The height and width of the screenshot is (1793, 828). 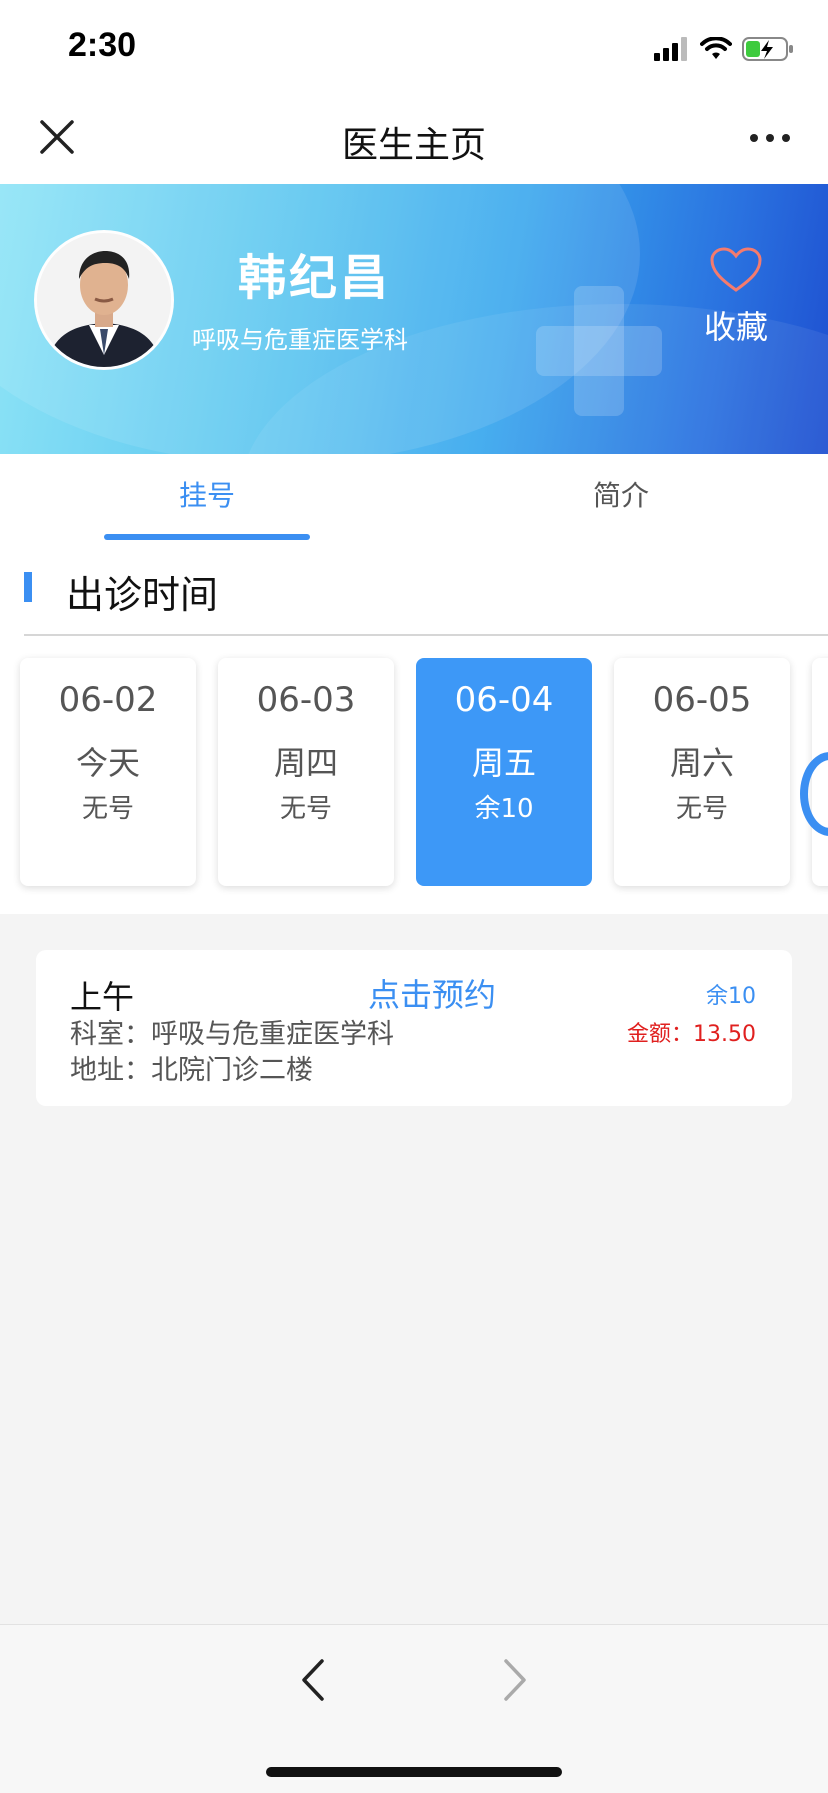 I want to click on day-card: 06-03 周四 无号, so click(x=306, y=772).